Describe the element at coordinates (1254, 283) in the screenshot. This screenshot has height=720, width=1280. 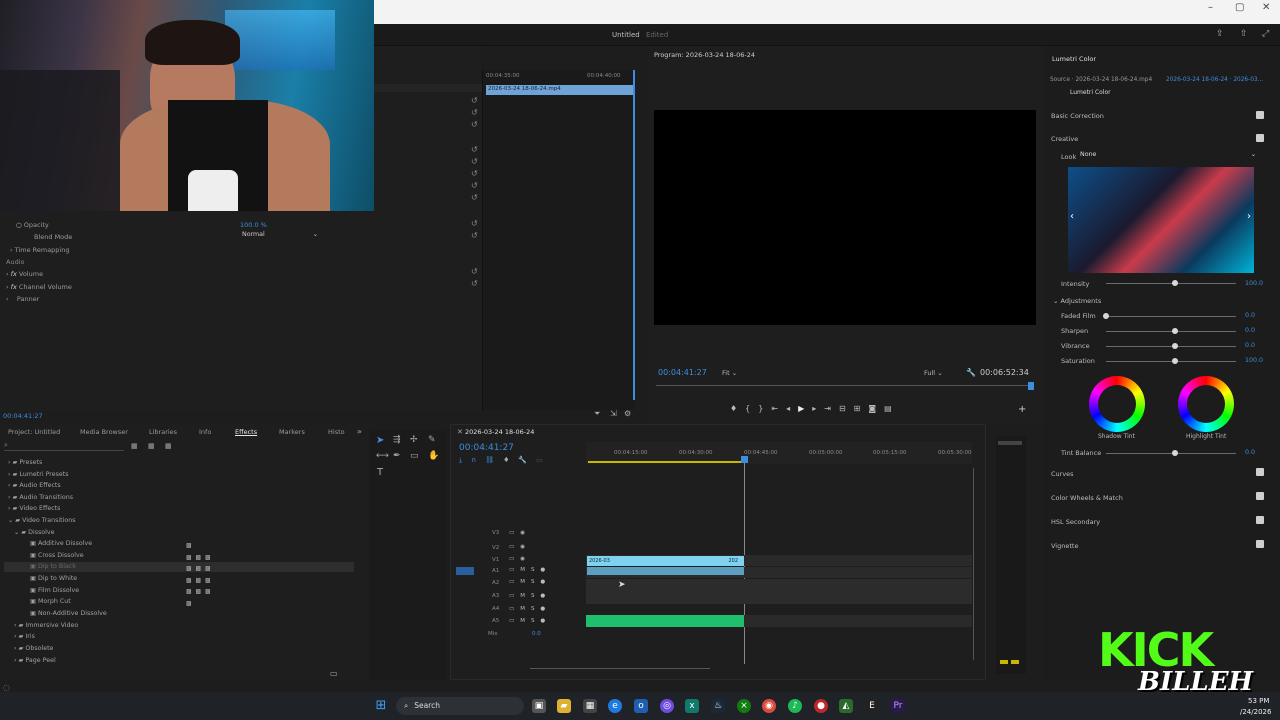
I see `intensity-value: 100.0` at that location.